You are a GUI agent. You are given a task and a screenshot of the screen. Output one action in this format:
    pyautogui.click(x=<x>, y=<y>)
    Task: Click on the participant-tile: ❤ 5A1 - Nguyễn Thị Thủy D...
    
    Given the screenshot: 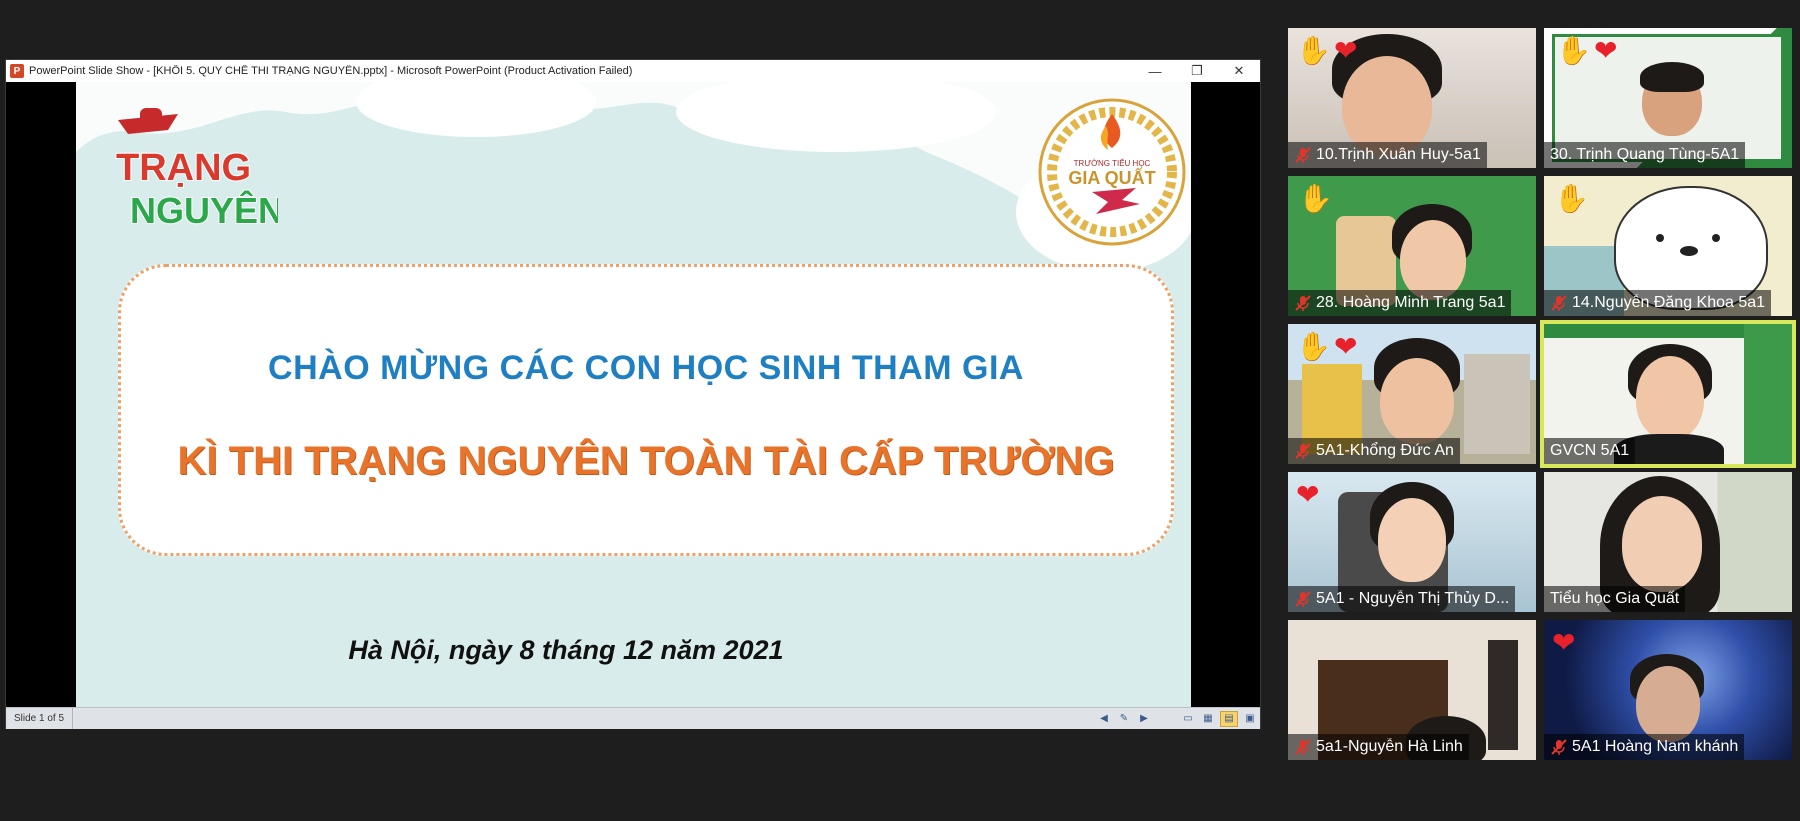 What is the action you would take?
    pyautogui.click(x=1412, y=542)
    